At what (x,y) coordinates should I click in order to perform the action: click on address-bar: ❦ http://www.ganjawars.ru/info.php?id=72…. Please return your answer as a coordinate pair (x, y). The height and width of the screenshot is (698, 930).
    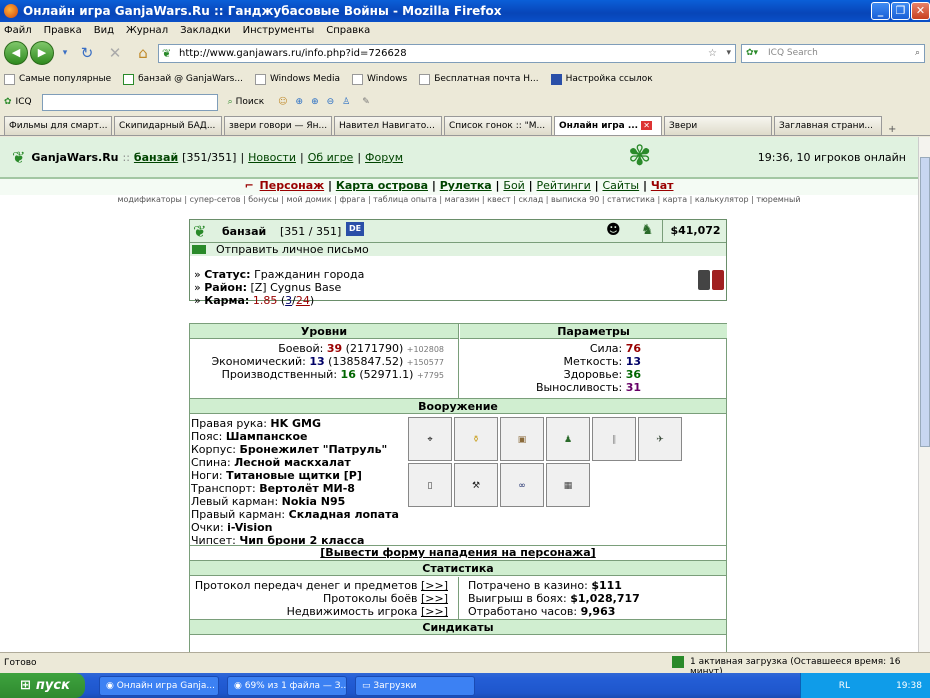
    Looking at the image, I should click on (447, 53).